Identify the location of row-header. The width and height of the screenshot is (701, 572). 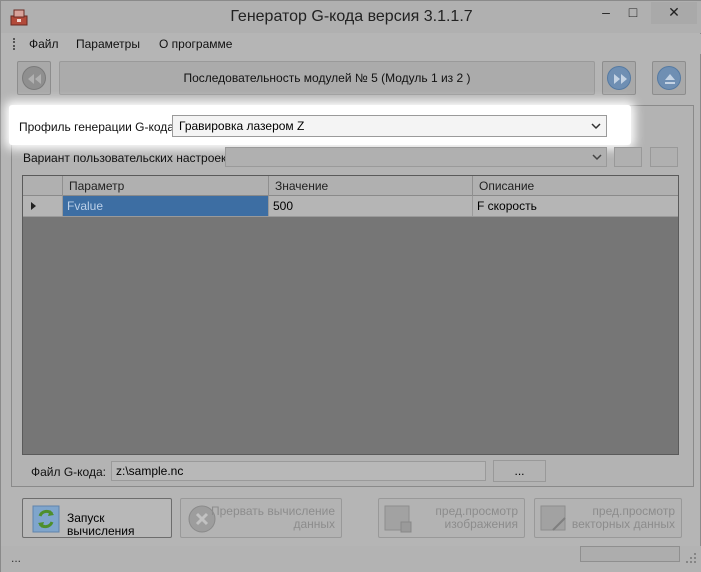
(43, 206).